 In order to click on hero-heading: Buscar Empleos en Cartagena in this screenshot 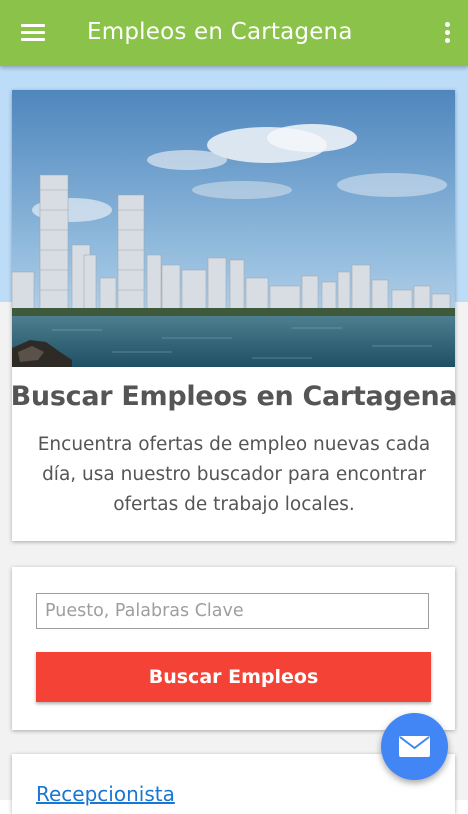, I will do `click(234, 396)`.